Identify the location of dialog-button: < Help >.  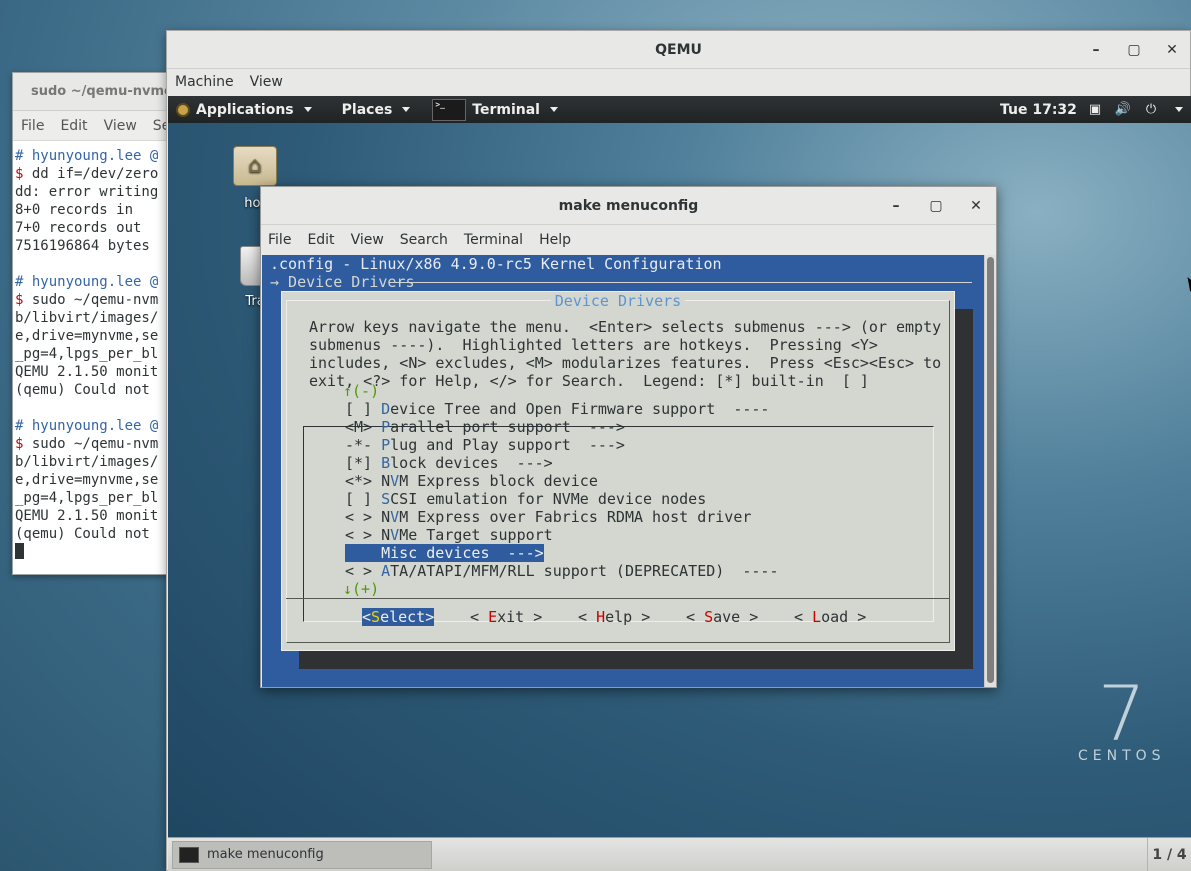
(614, 617).